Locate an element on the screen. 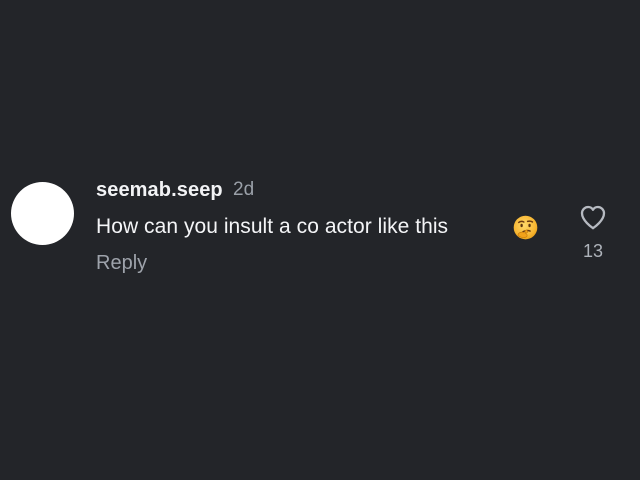 This screenshot has height=480, width=640. avatar is located at coordinates (42, 213).